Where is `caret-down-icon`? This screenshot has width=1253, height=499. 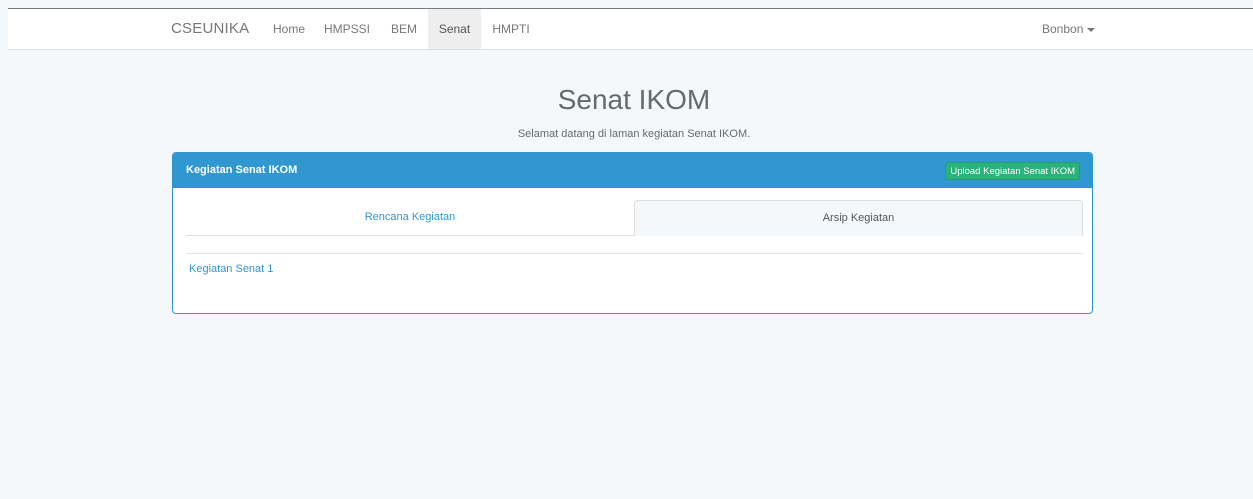
caret-down-icon is located at coordinates (1091, 29).